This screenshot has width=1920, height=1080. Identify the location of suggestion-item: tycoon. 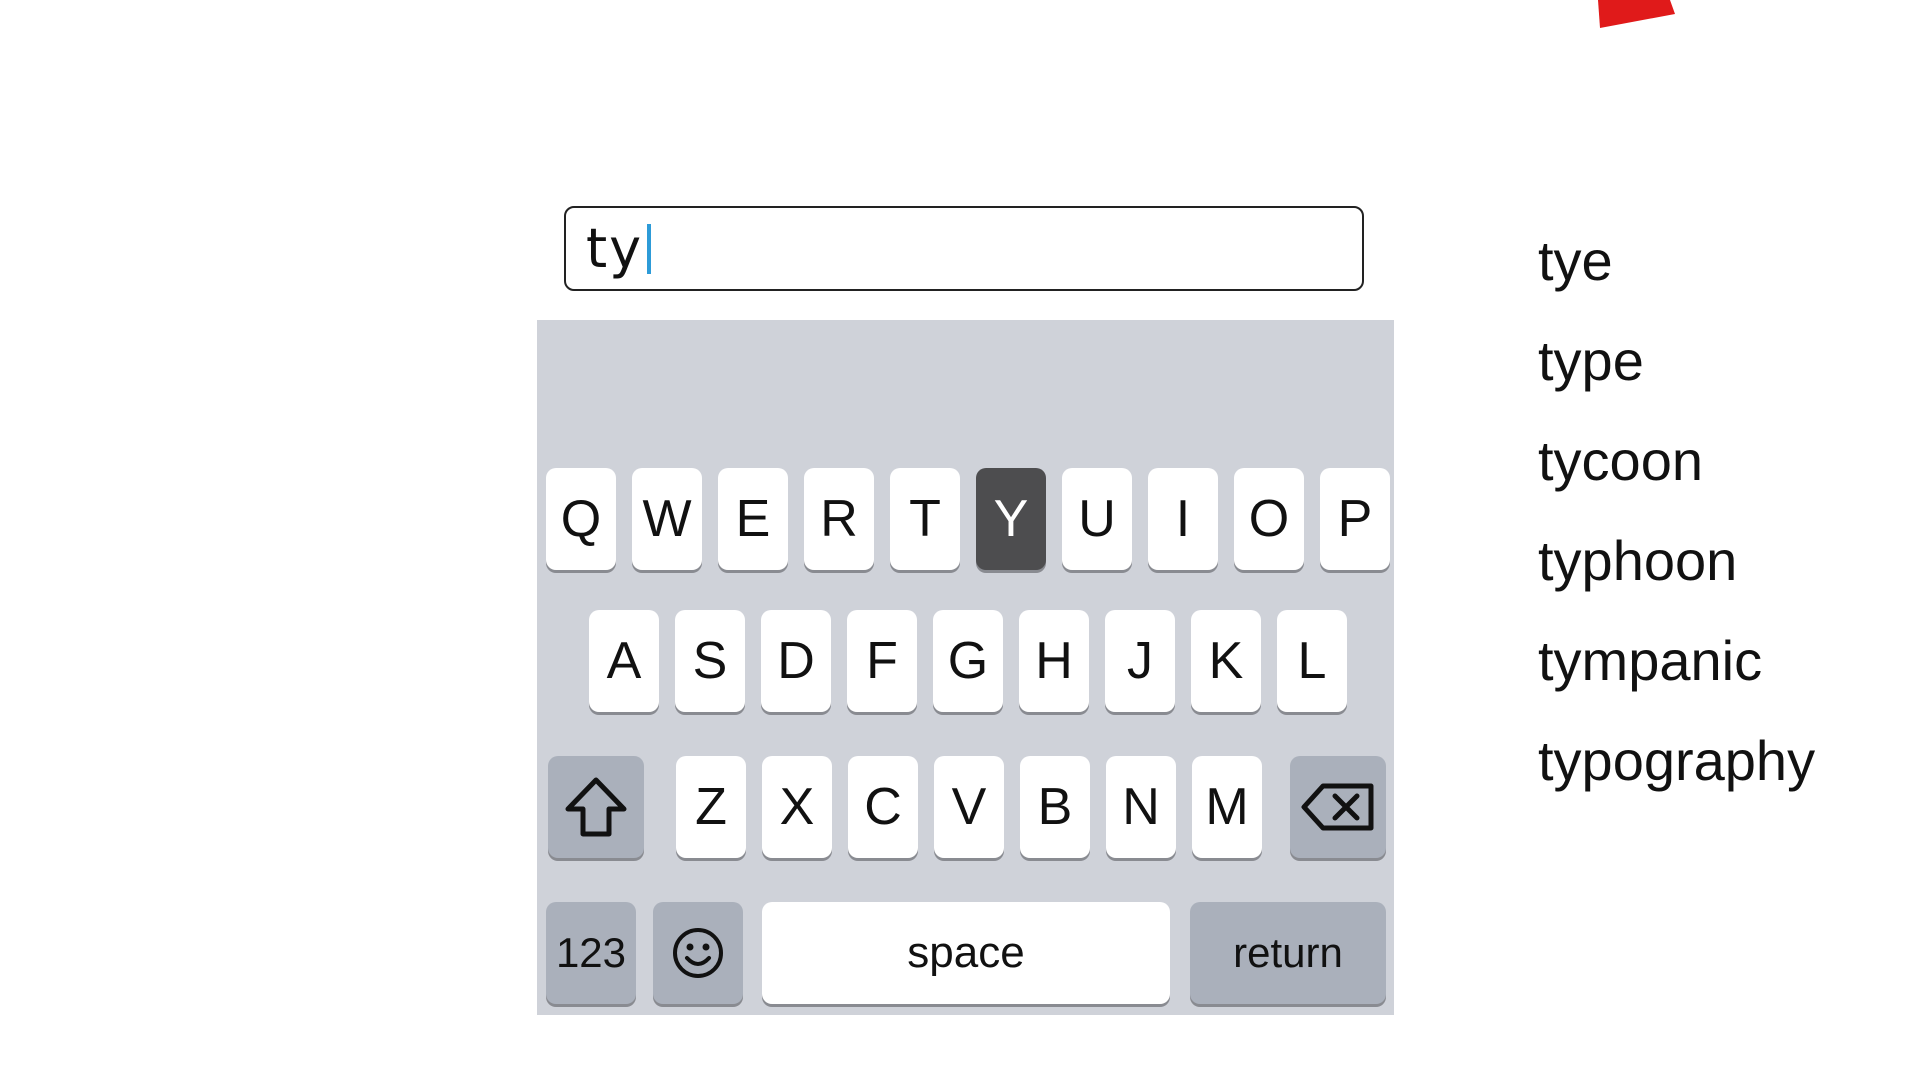
(1723, 472).